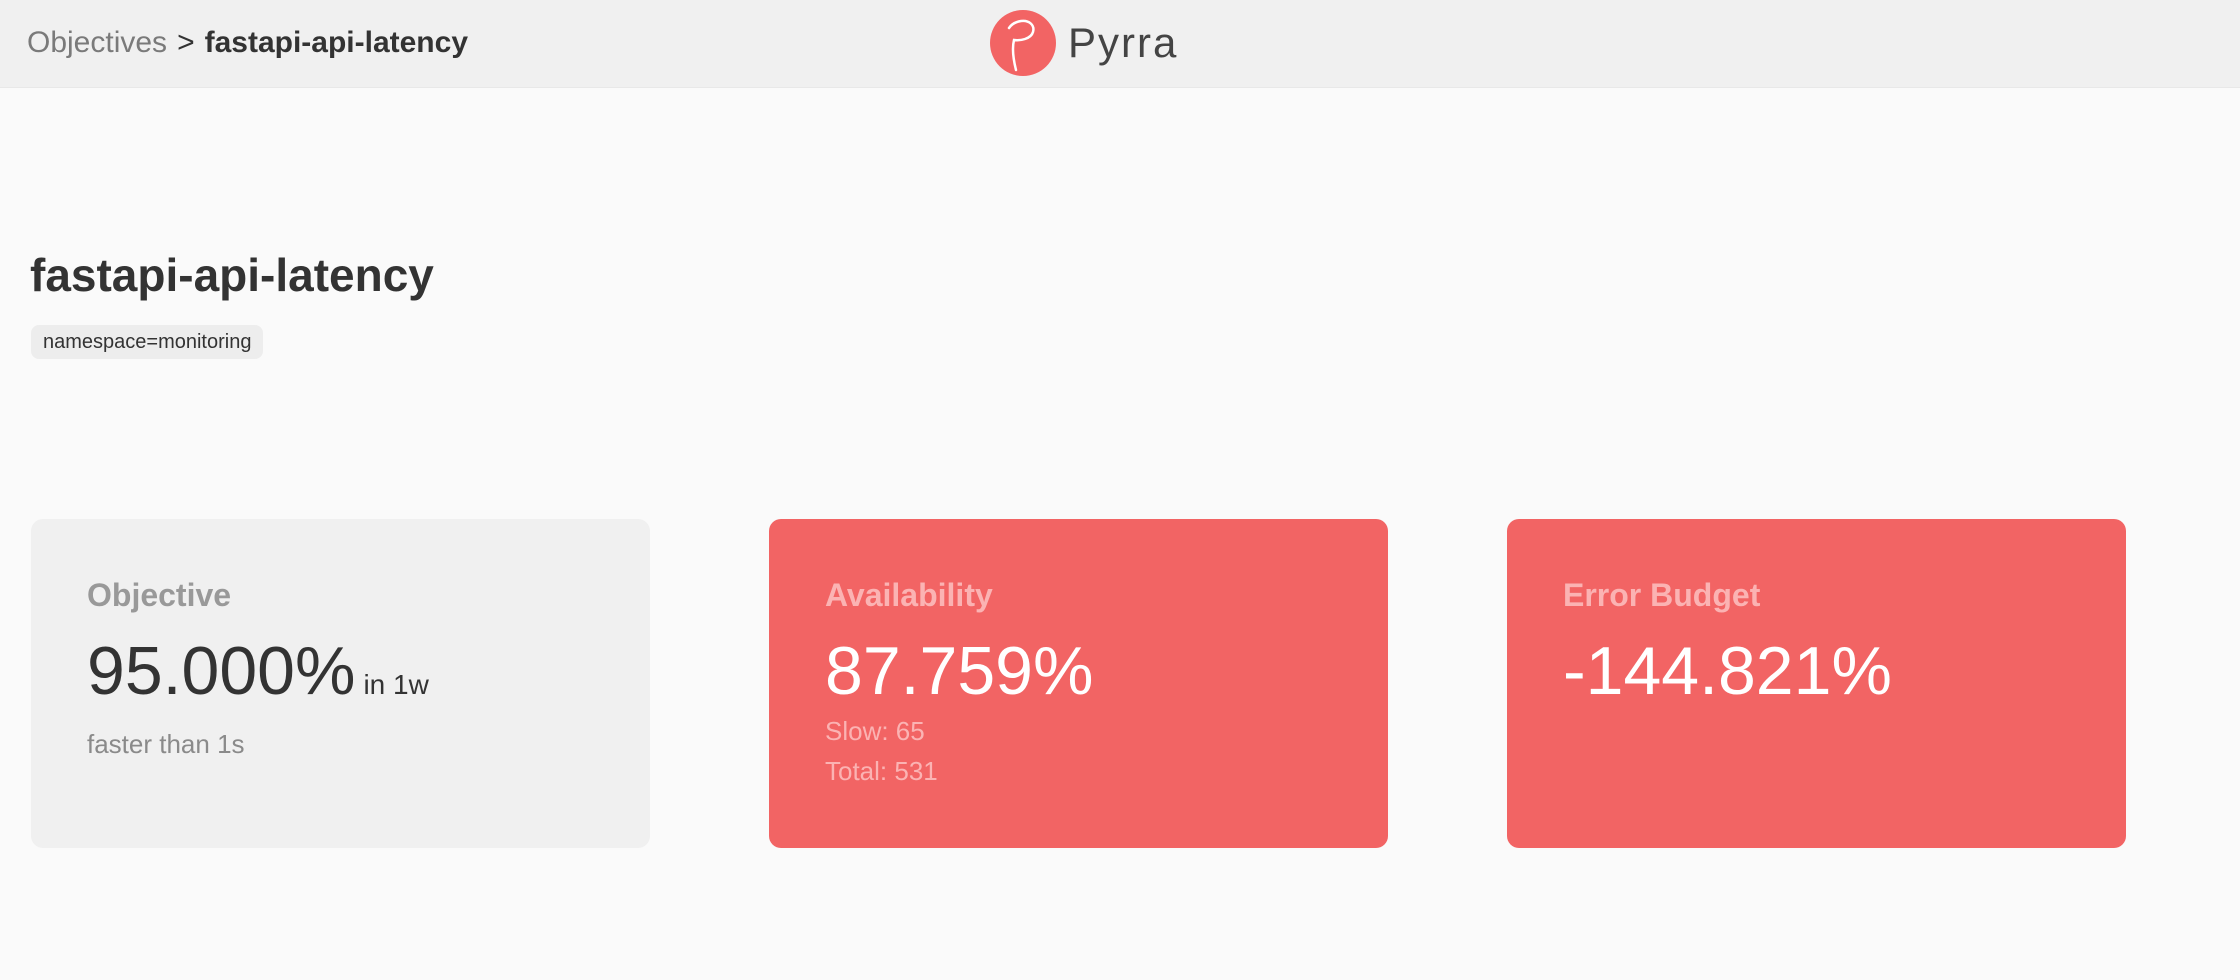 This screenshot has height=980, width=2240. Describe the element at coordinates (232, 275) in the screenshot. I see `page-title: fastapi-api-latency` at that location.